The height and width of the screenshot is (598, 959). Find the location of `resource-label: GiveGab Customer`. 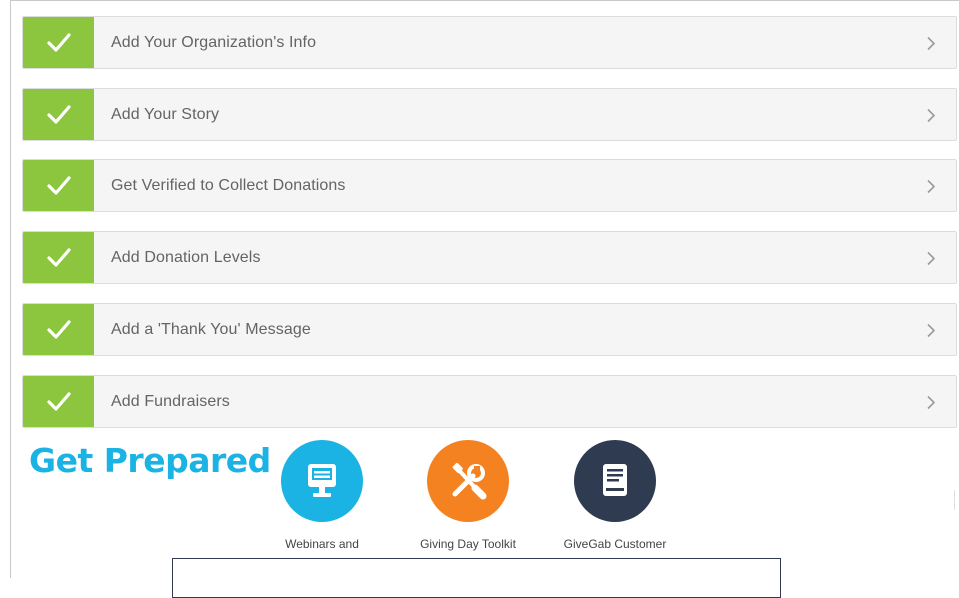

resource-label: GiveGab Customer is located at coordinates (615, 544).